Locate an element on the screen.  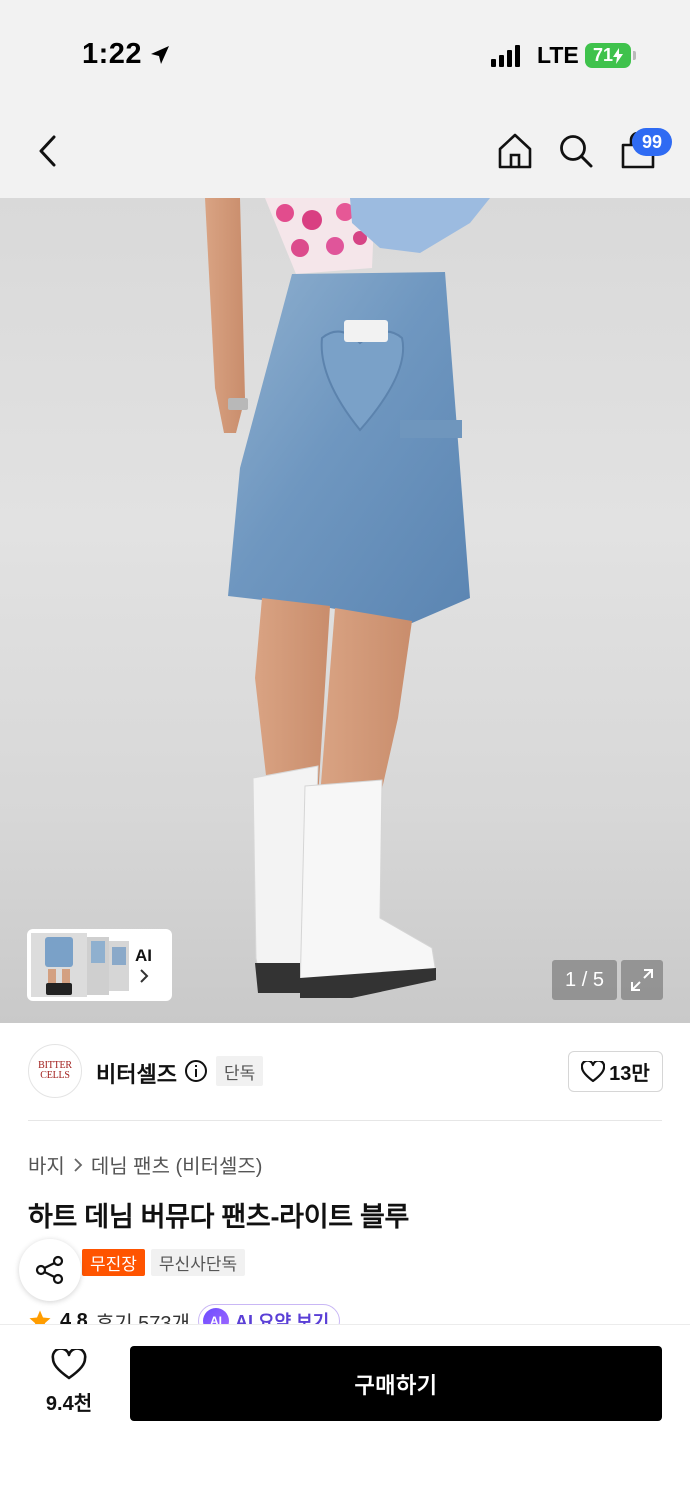
search-button is located at coordinates (576, 151).